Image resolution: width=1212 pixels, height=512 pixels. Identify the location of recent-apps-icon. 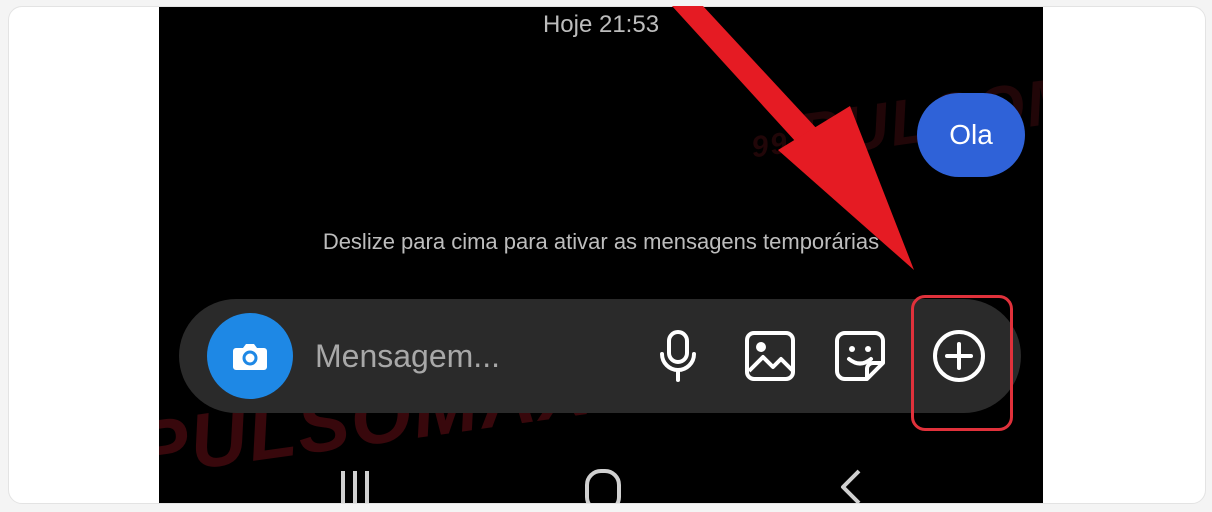
(355, 487).